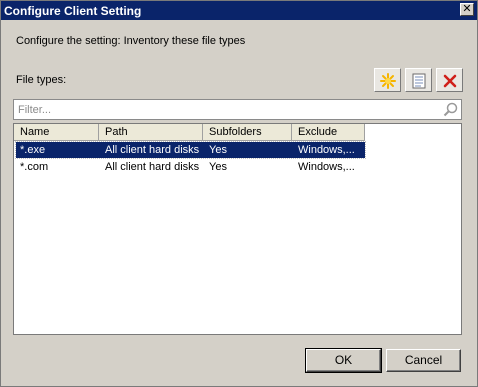 Image resolution: width=478 pixels, height=387 pixels. I want to click on ok-button: OK, so click(343, 360).